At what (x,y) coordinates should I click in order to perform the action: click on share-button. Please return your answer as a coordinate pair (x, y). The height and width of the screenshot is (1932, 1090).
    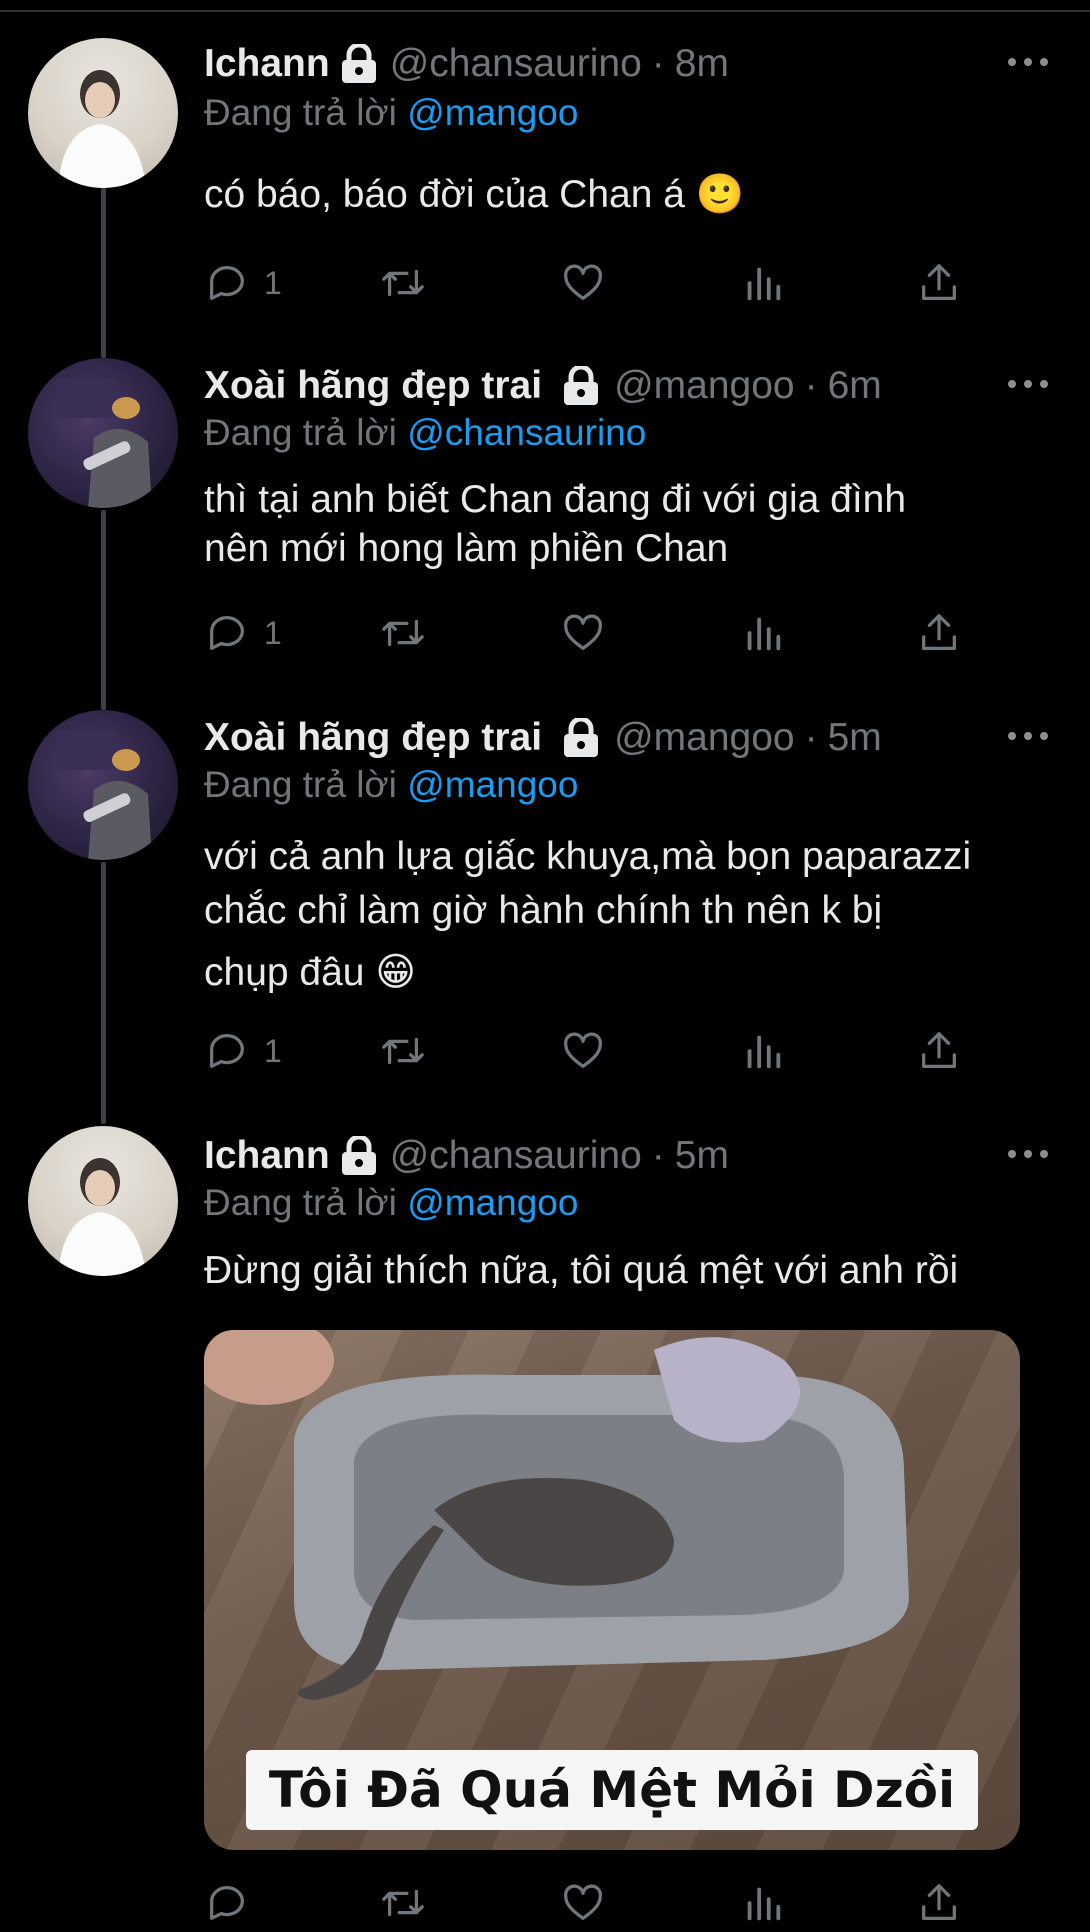
    Looking at the image, I should click on (939, 1903).